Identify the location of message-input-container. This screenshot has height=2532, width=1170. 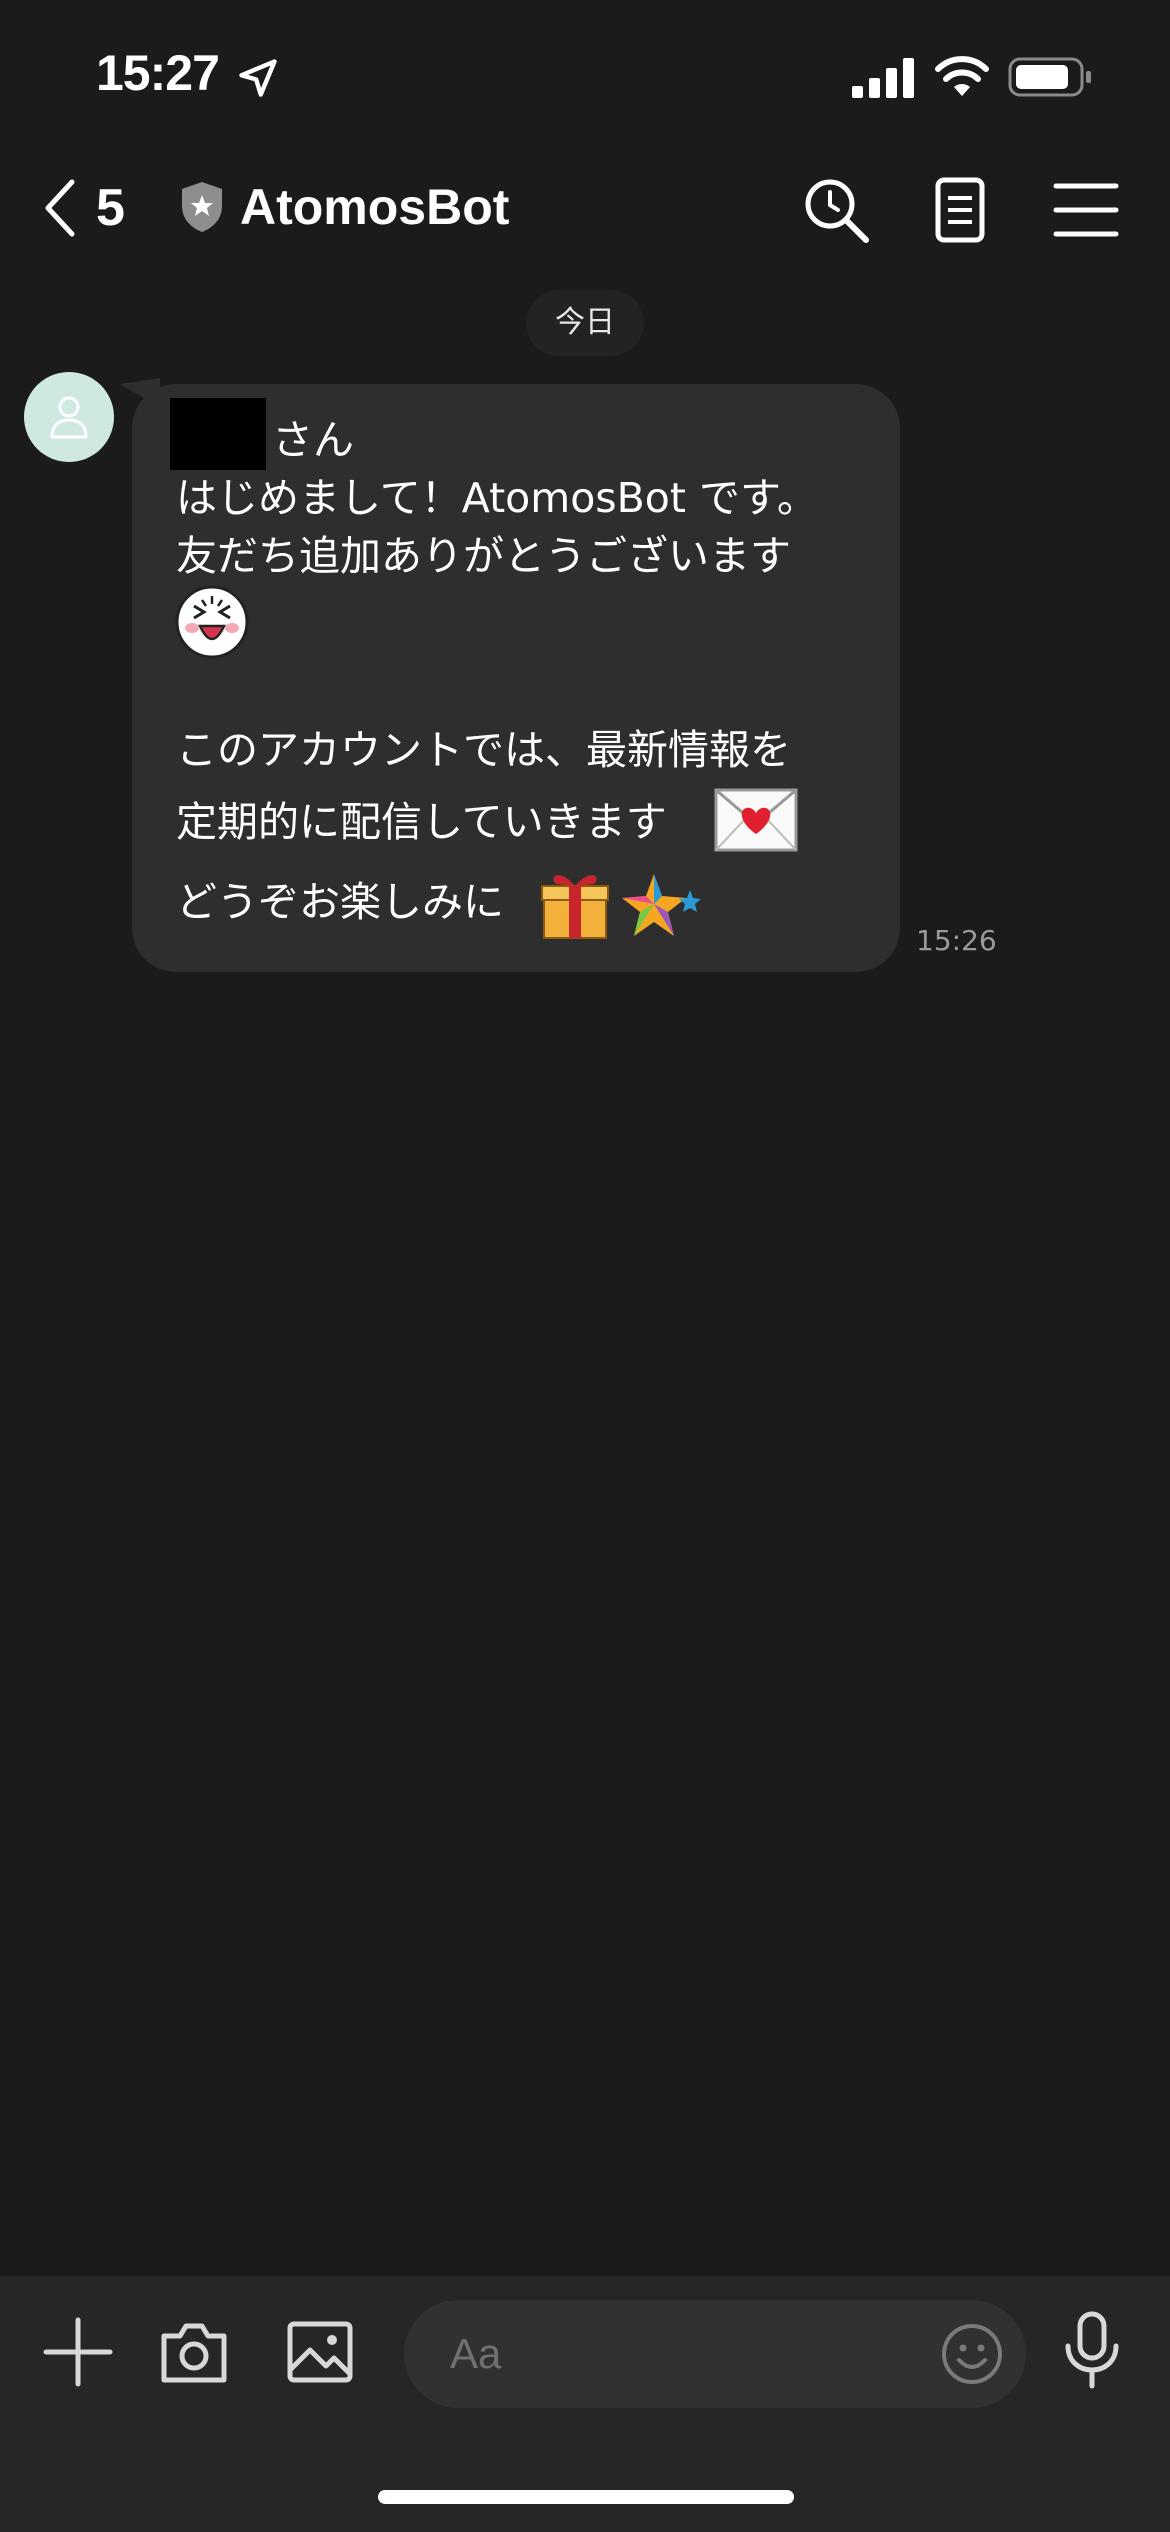
(715, 2354).